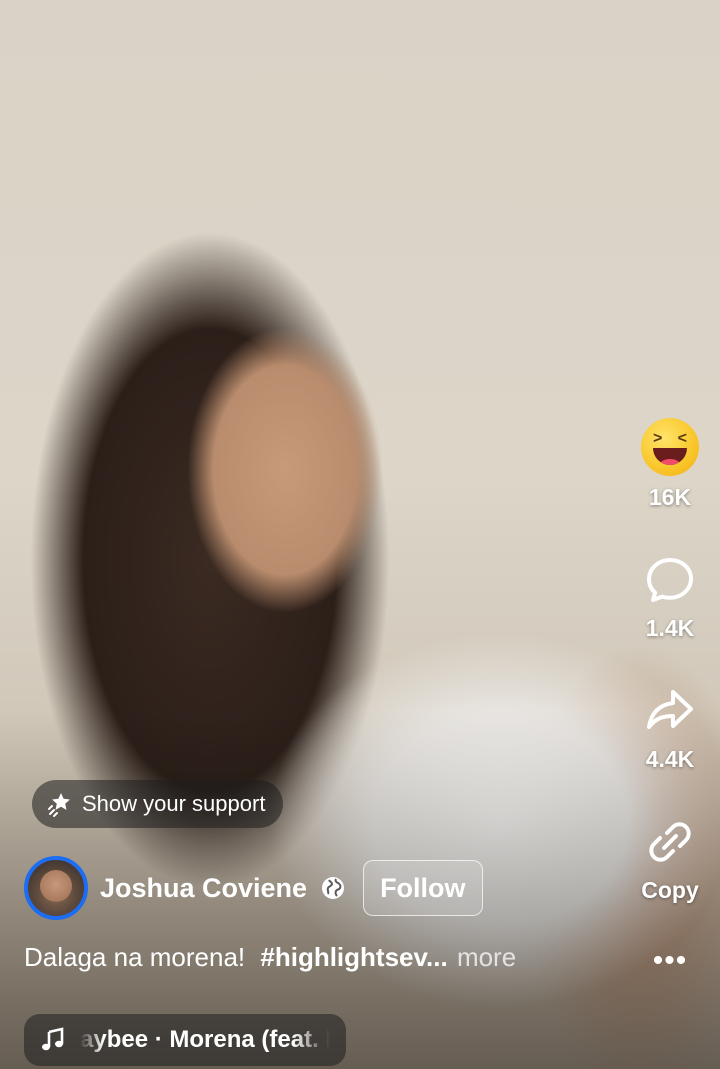  I want to click on author-row: Joshua Coviene Follow, so click(253, 888).